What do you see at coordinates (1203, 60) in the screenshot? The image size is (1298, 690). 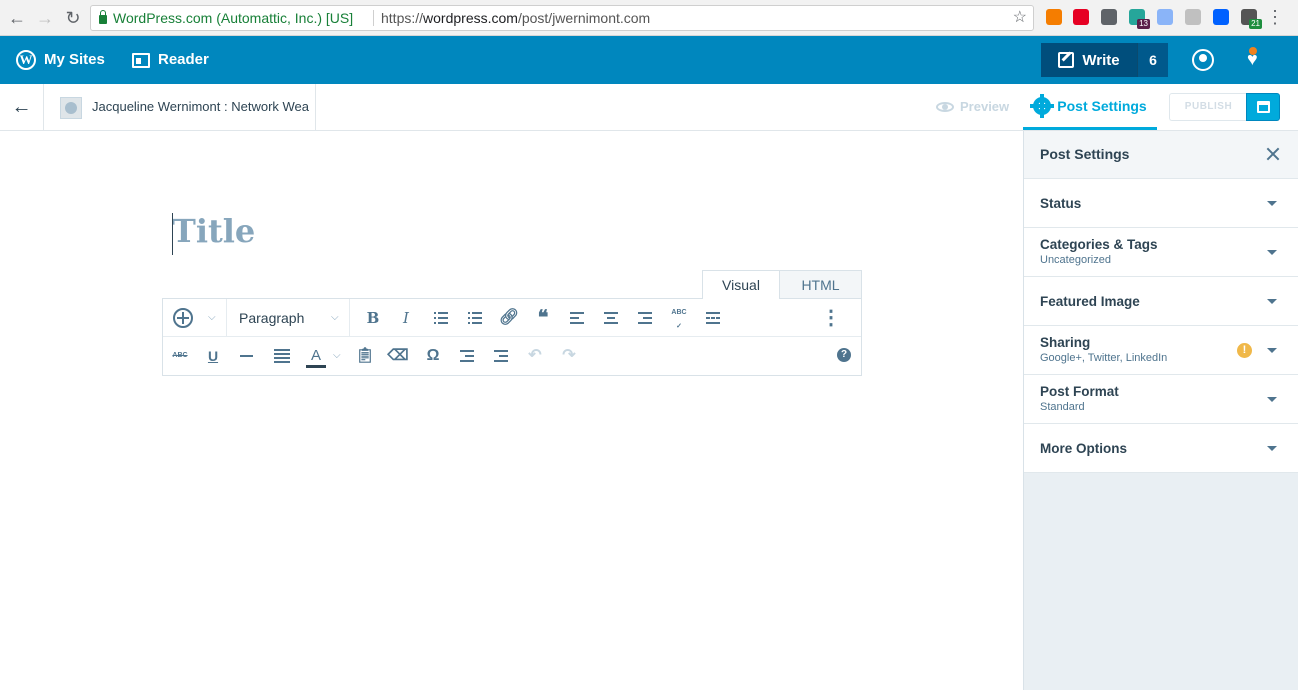 I see `profile-icon` at bounding box center [1203, 60].